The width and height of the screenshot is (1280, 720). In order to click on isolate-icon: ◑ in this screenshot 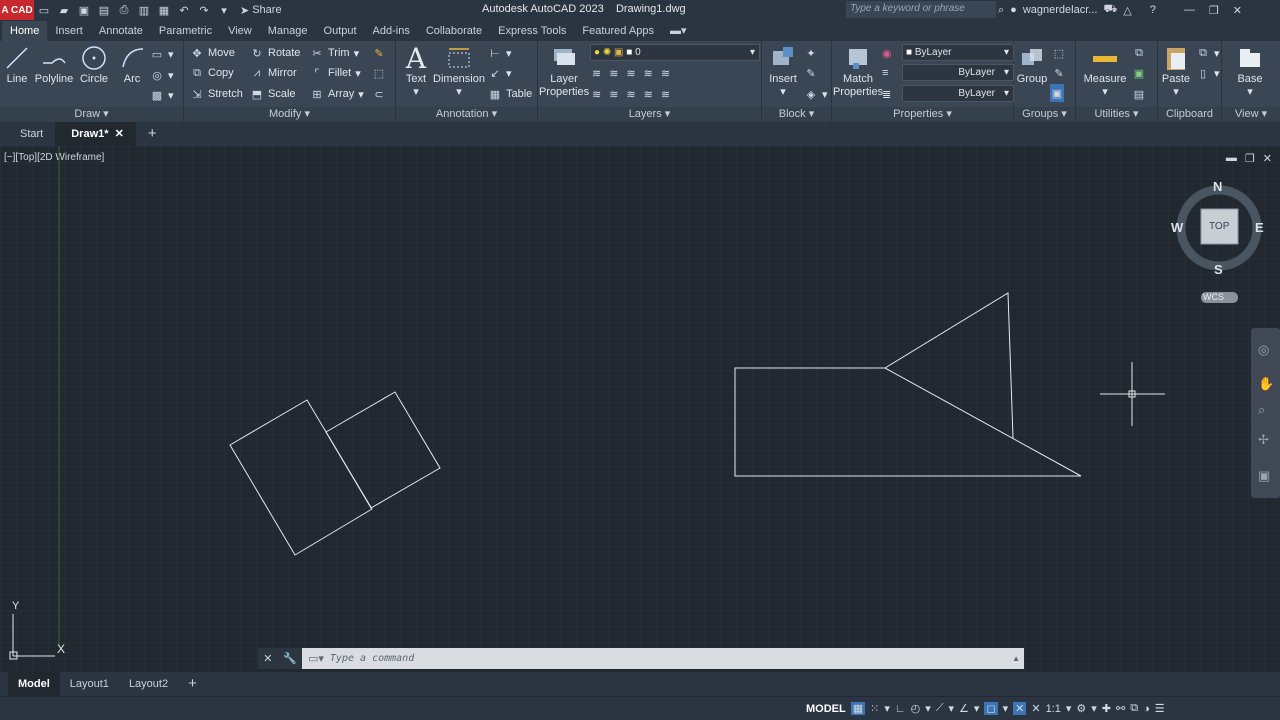, I will do `click(1146, 709)`.